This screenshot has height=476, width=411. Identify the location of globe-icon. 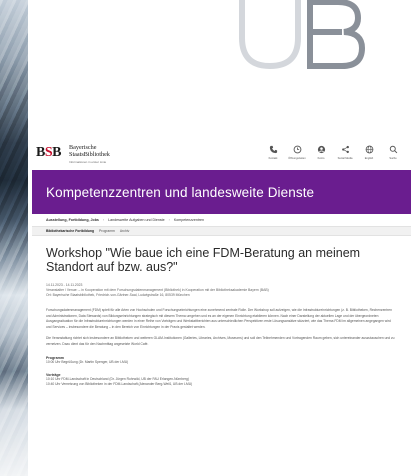
(369, 149).